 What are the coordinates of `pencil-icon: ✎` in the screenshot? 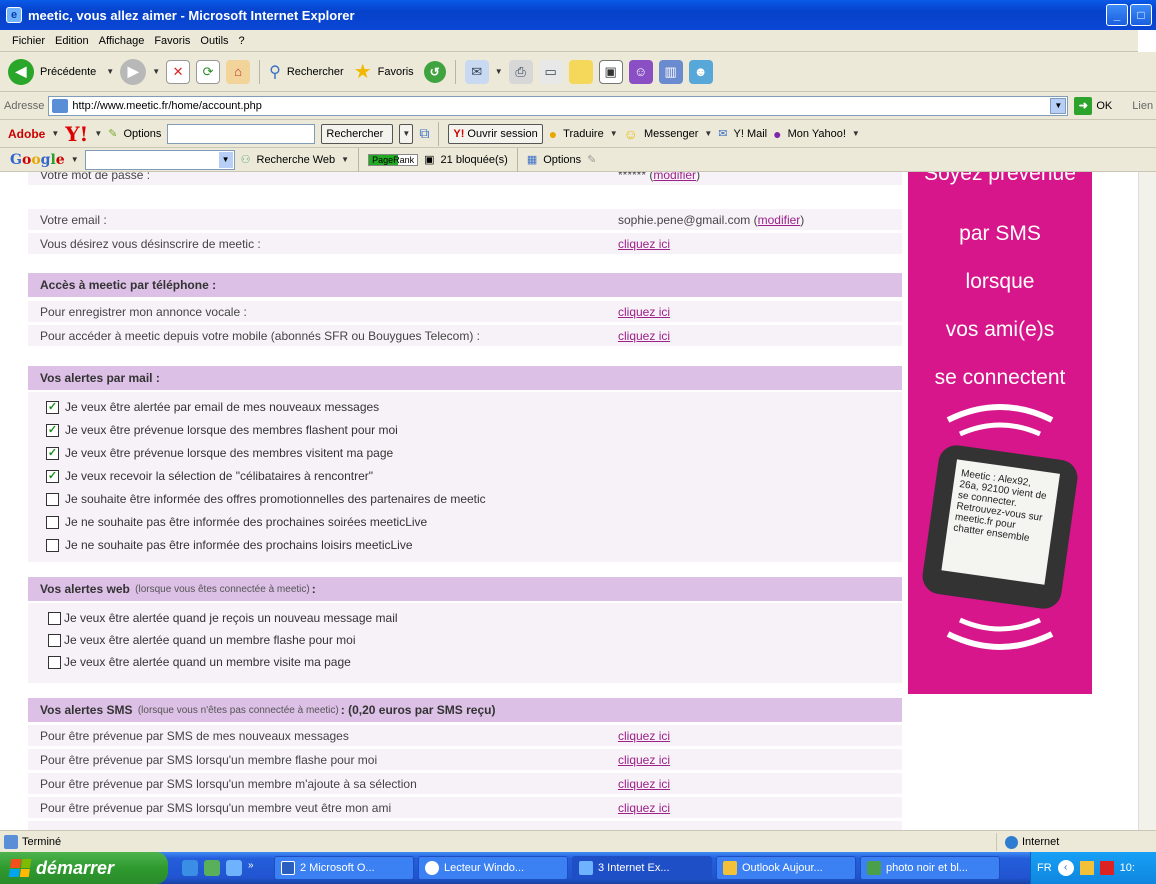 It's located at (112, 133).